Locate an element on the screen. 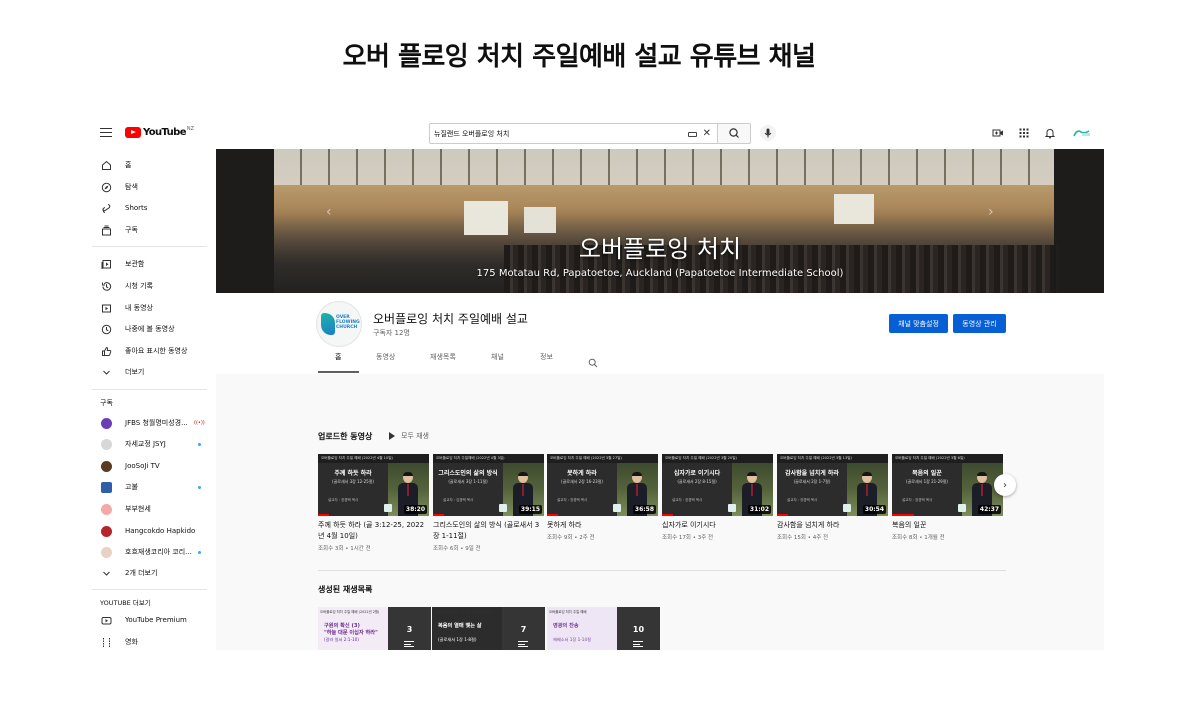 This screenshot has height=708, width=1195. sidebar-subscription: 부부현세 is located at coordinates (154, 509).